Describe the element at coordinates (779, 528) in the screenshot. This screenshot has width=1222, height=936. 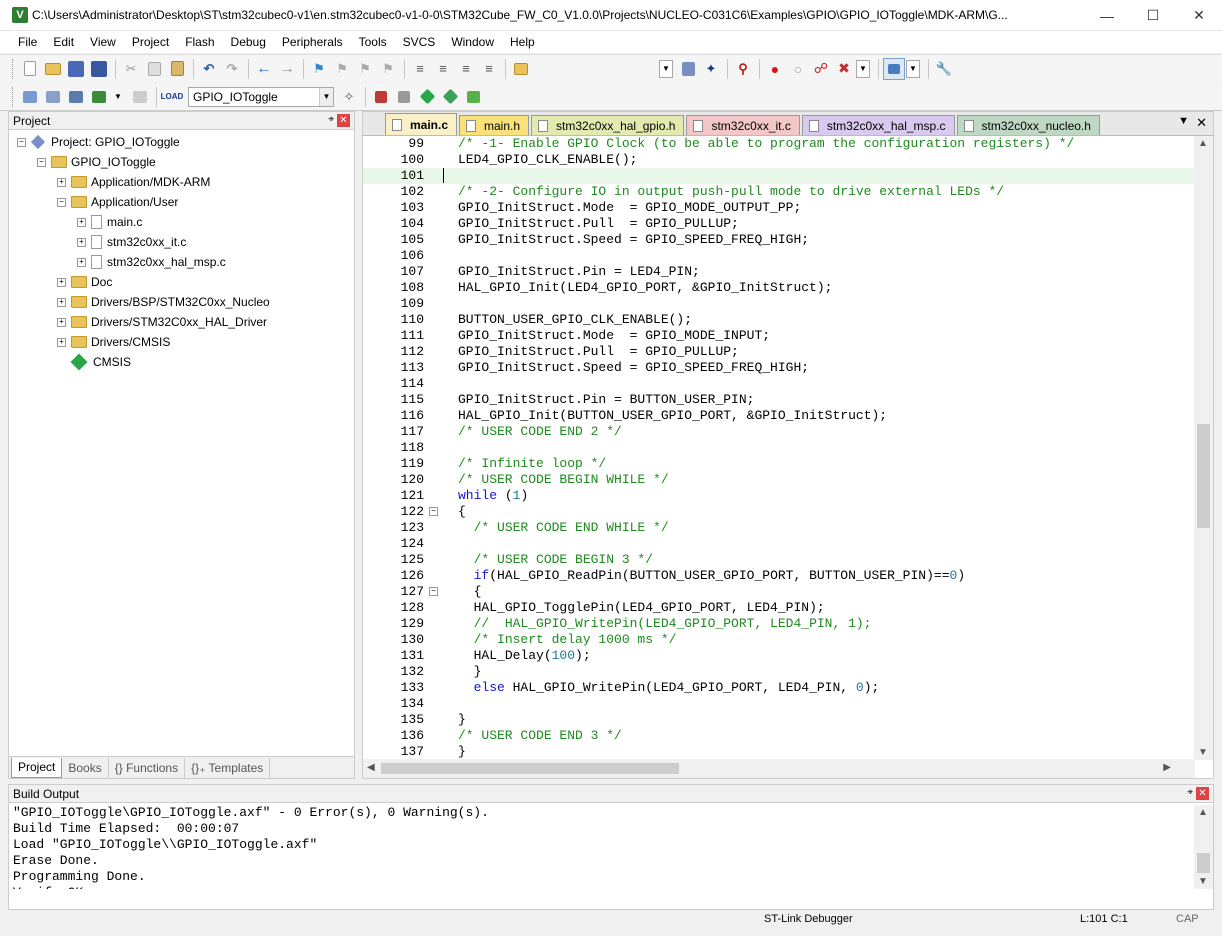
I see `code-line: 123 /* USER CODE END WHILE */` at that location.